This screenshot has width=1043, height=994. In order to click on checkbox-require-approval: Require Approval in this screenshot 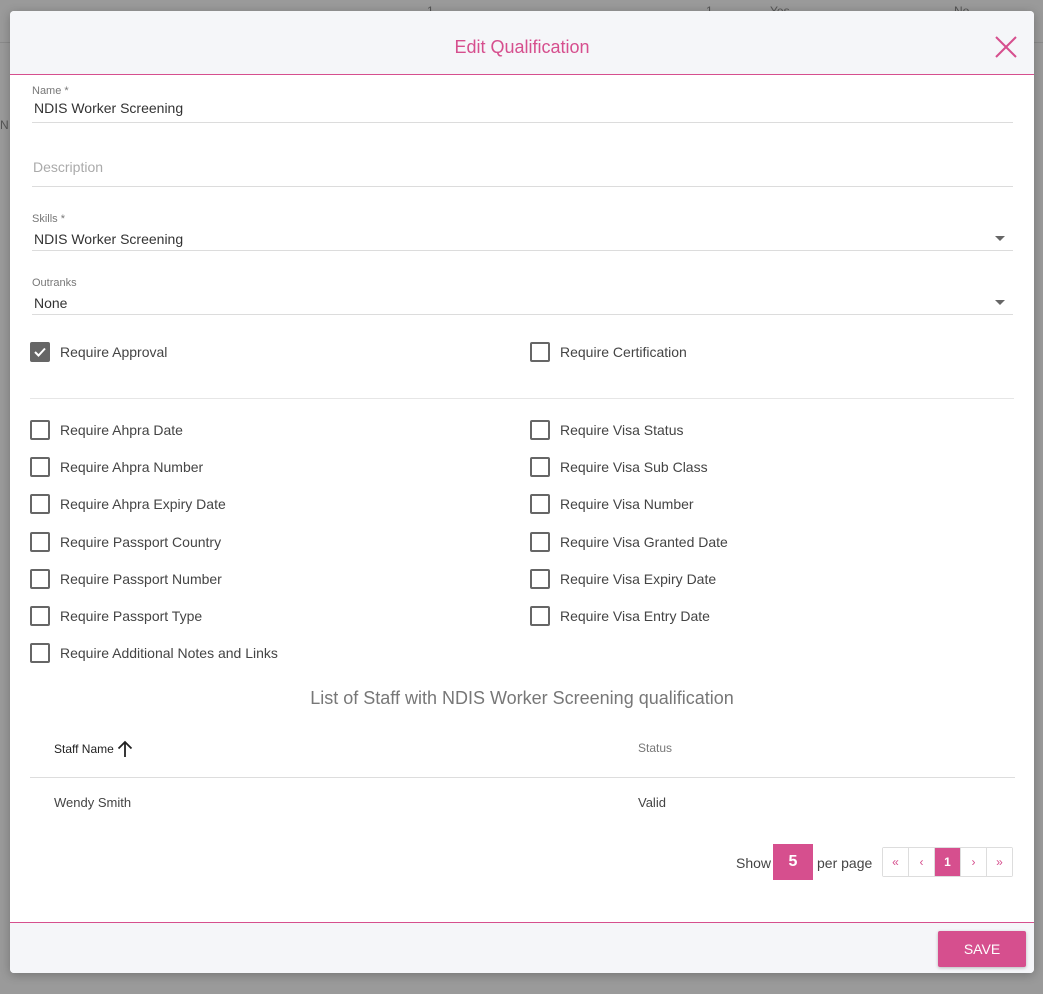, I will do `click(98, 352)`.